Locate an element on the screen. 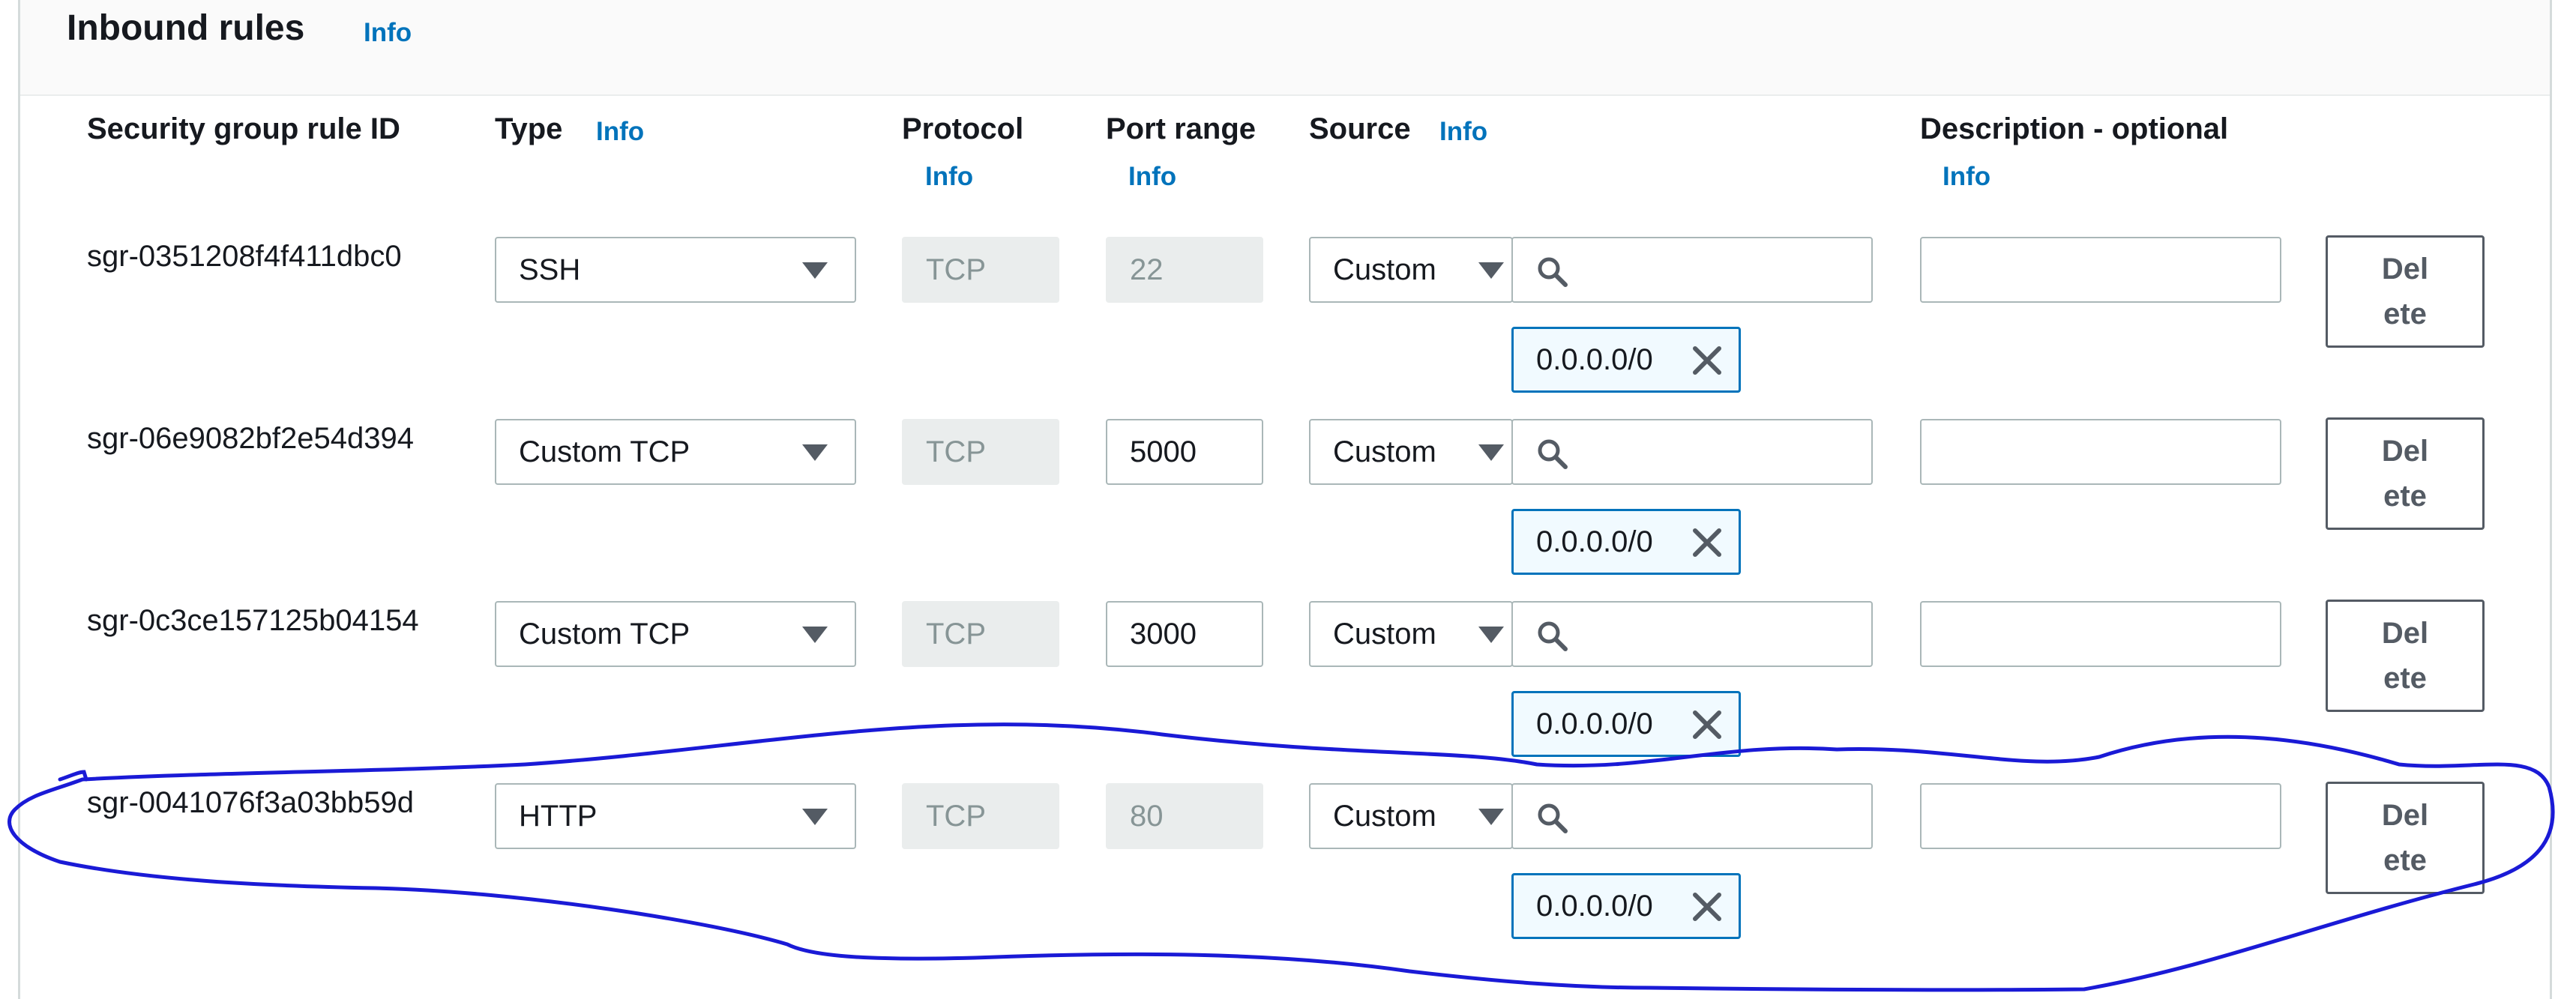  type-info-link: Info is located at coordinates (620, 132).